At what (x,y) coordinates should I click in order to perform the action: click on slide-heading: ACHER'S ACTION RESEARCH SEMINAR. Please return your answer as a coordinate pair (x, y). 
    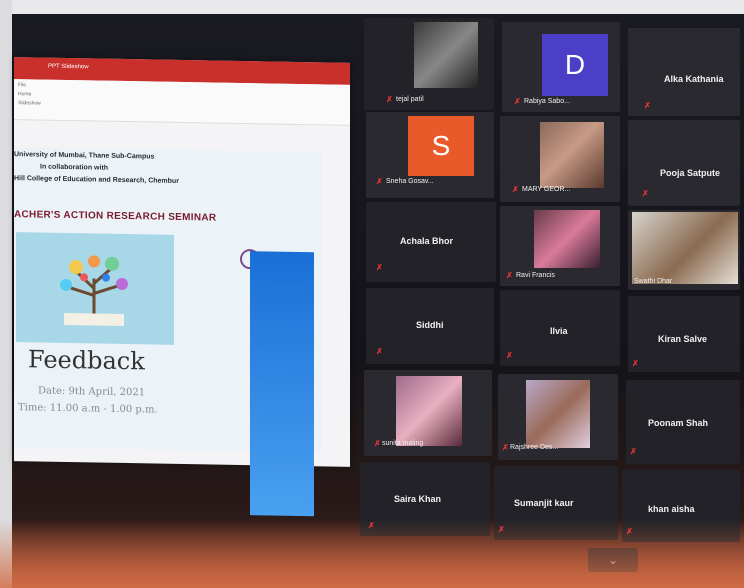
    Looking at the image, I should click on (115, 216).